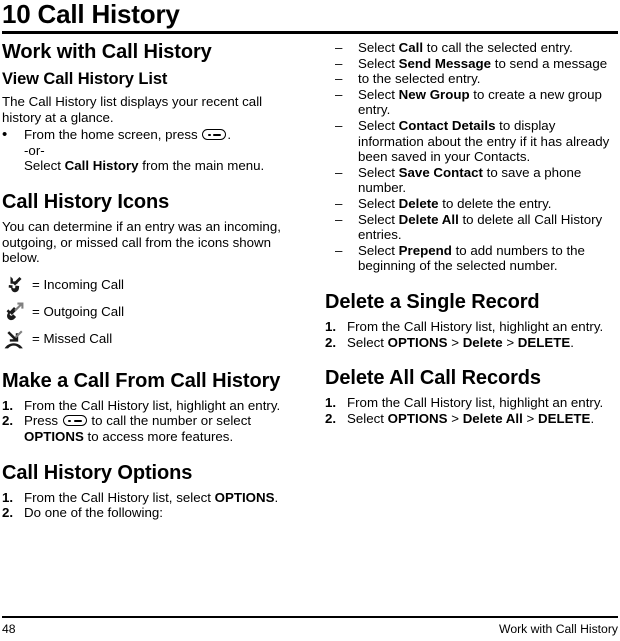 The width and height of the screenshot is (620, 641). I want to click on list-item: 2. Select OPTIONS > Delete All > DELETE., so click(471, 419).